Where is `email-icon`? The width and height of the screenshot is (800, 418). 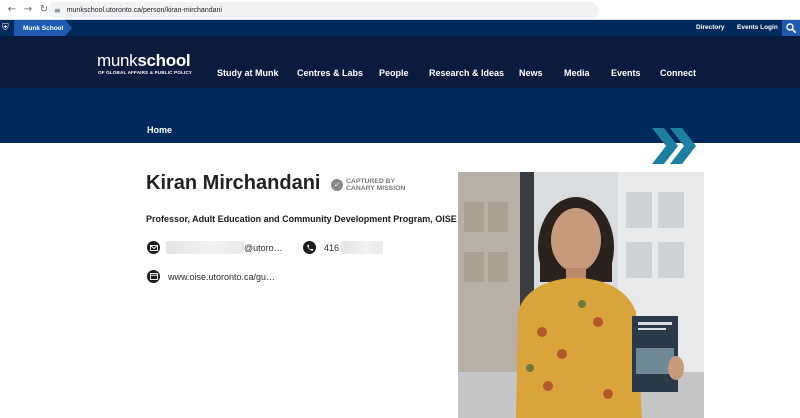
email-icon is located at coordinates (153, 247).